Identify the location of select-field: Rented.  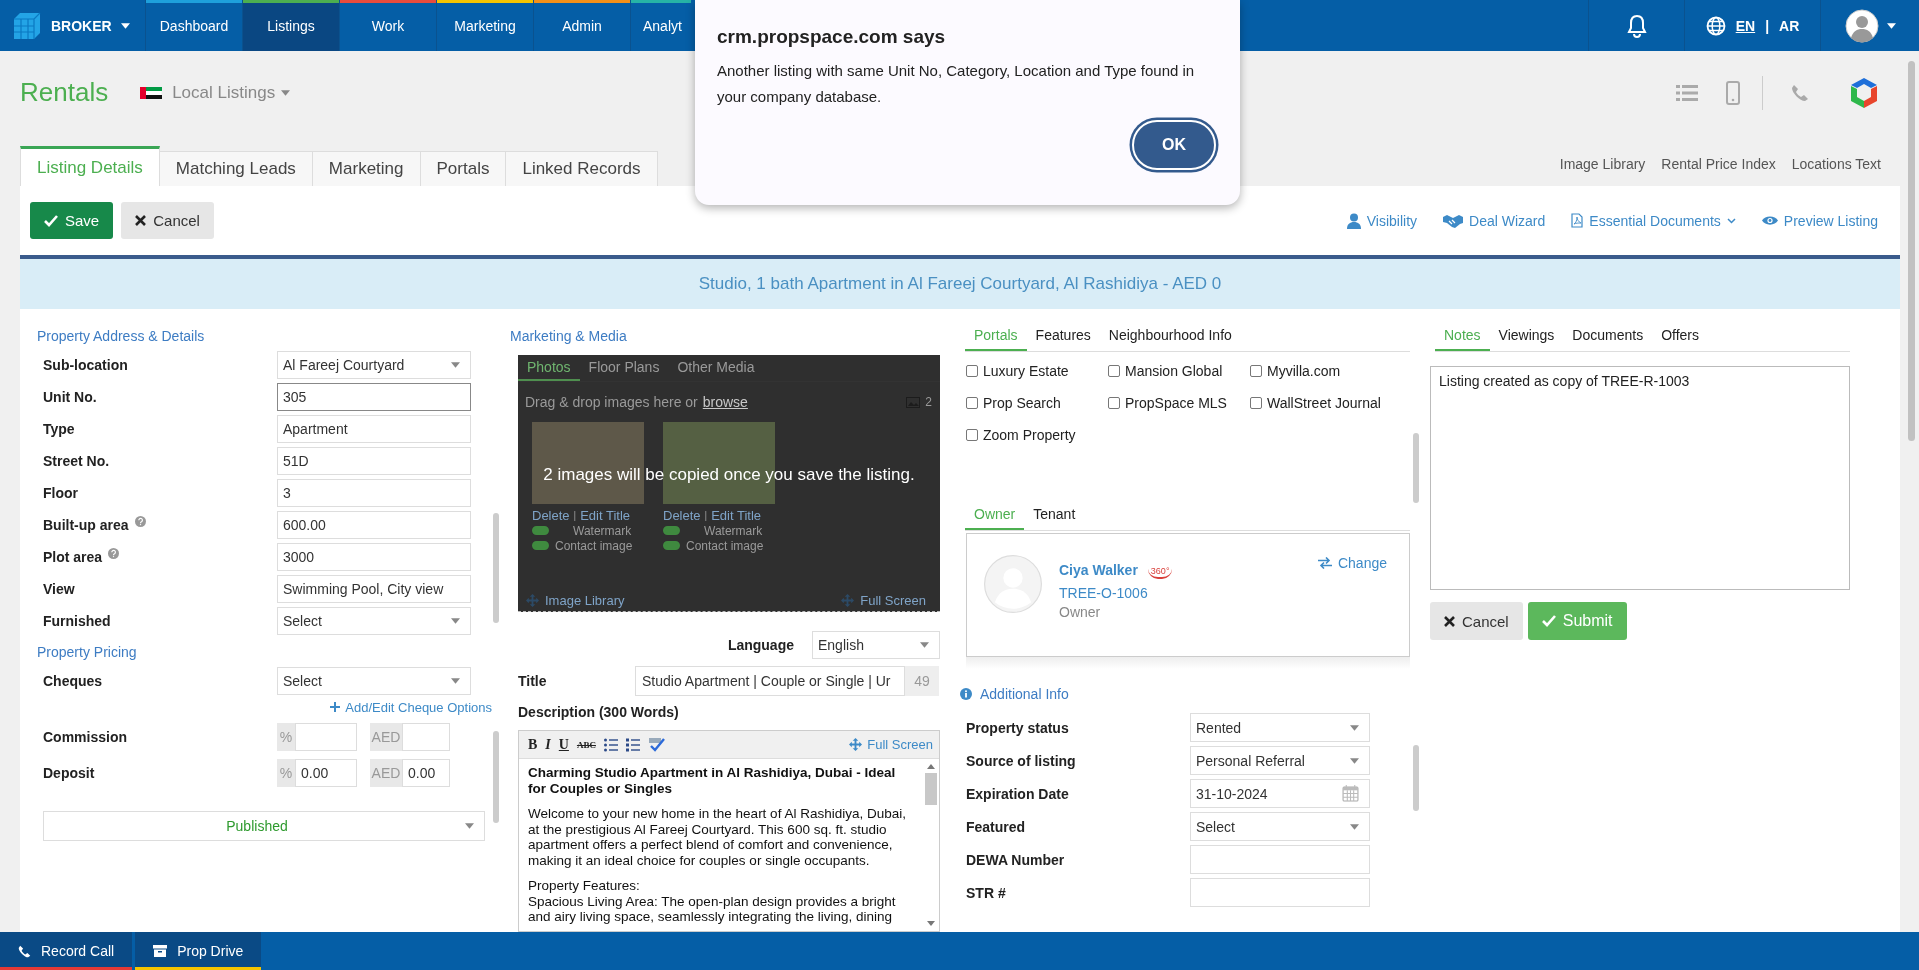
(1280, 727).